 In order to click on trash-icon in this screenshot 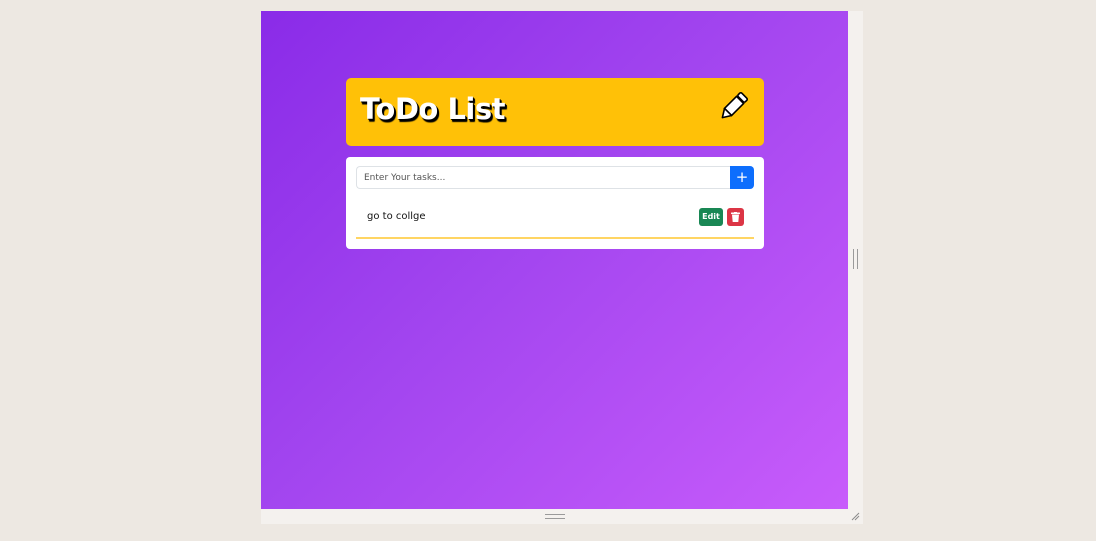, I will do `click(735, 217)`.